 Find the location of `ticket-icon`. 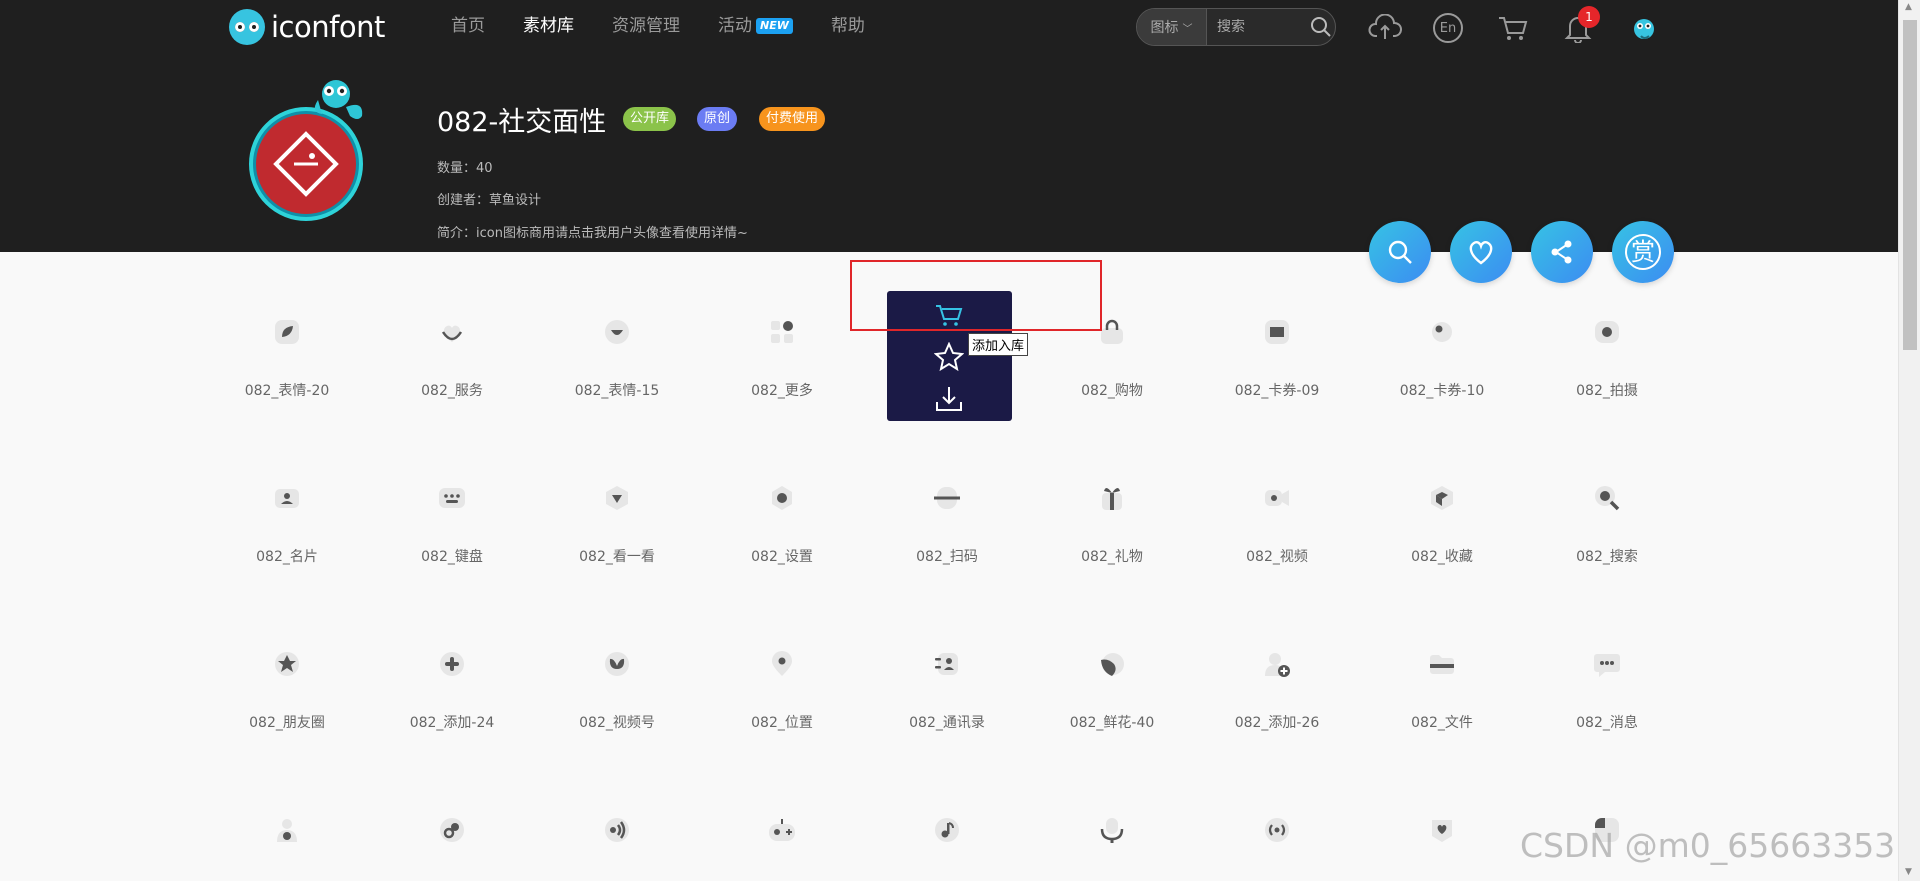

ticket-icon is located at coordinates (1277, 332).